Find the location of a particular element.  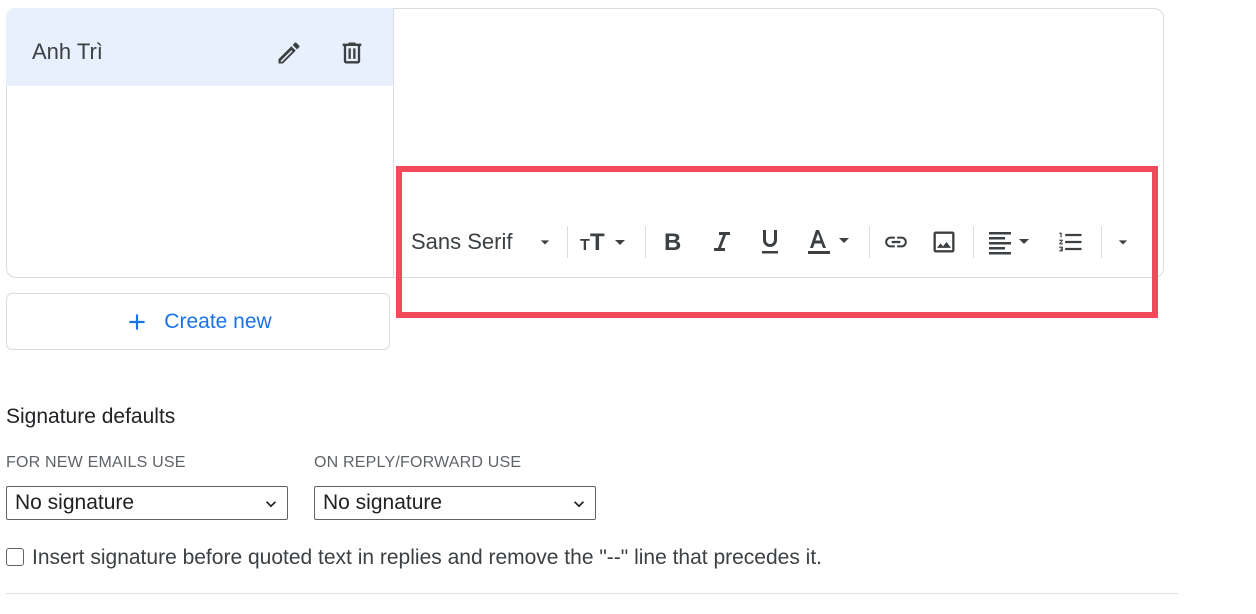

signature-list: Anh Trì is located at coordinates (200, 143).